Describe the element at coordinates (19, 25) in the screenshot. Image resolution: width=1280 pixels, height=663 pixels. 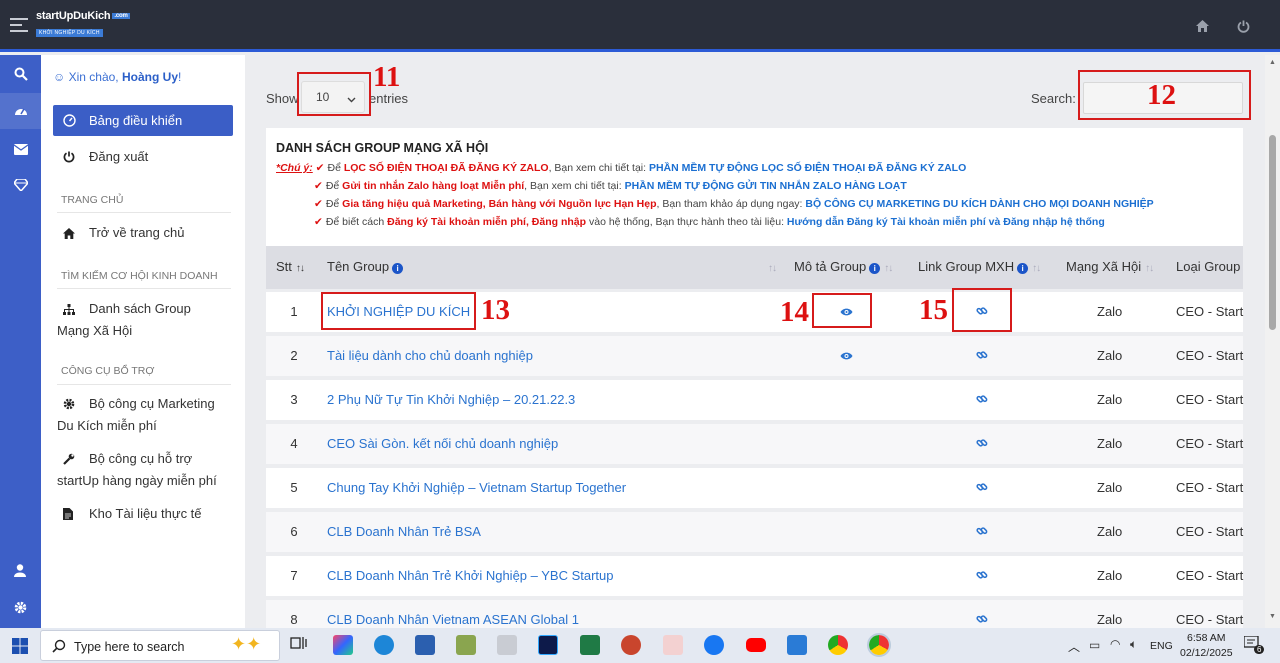
I see `menu-icon` at that location.